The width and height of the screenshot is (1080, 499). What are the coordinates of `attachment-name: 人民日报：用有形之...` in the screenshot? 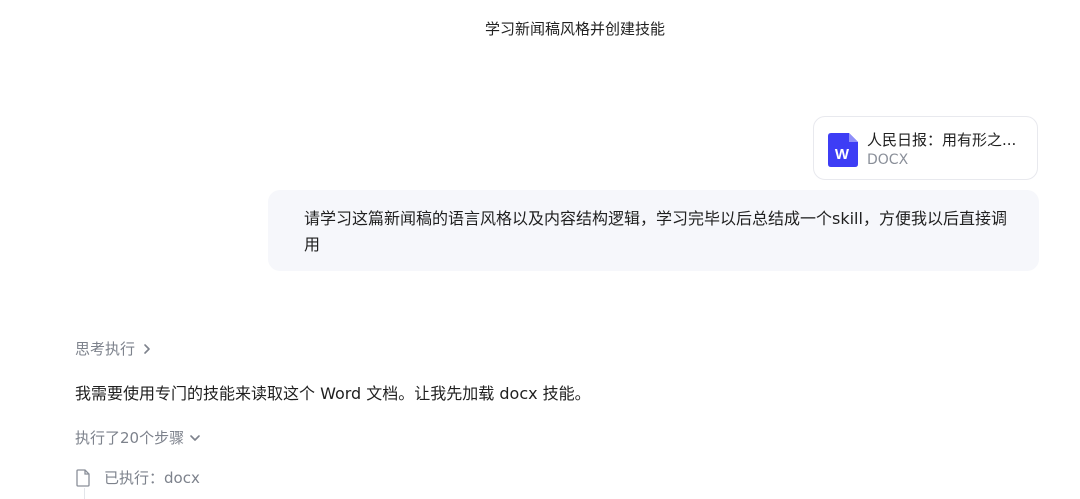 It's located at (942, 140).